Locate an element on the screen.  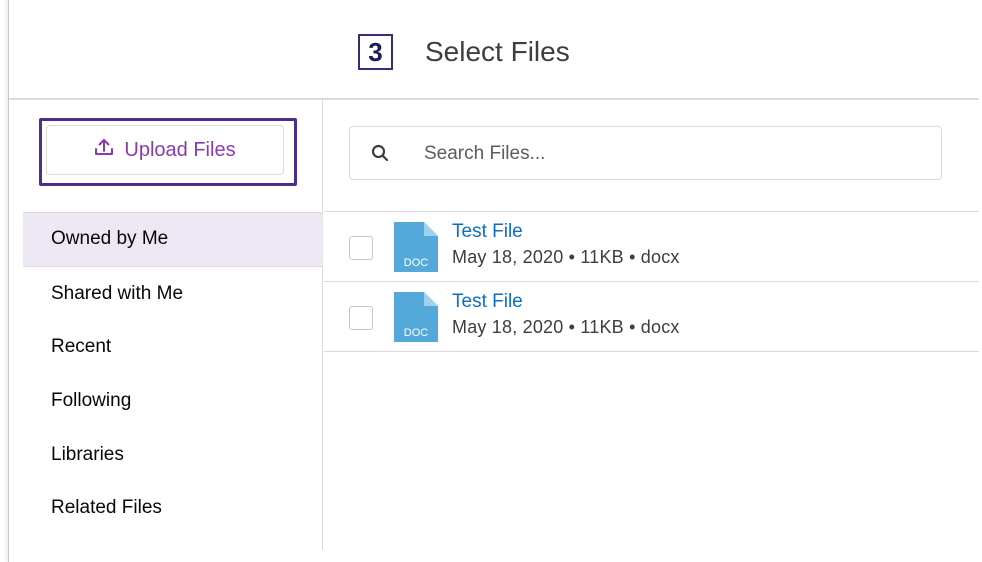
sidebar-item-label: Following is located at coordinates (91, 400).